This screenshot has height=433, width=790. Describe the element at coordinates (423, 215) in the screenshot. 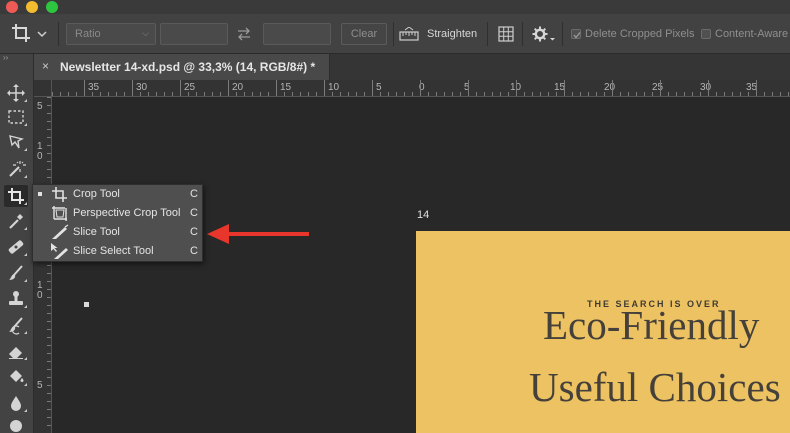

I see `artboard-label: 14` at that location.